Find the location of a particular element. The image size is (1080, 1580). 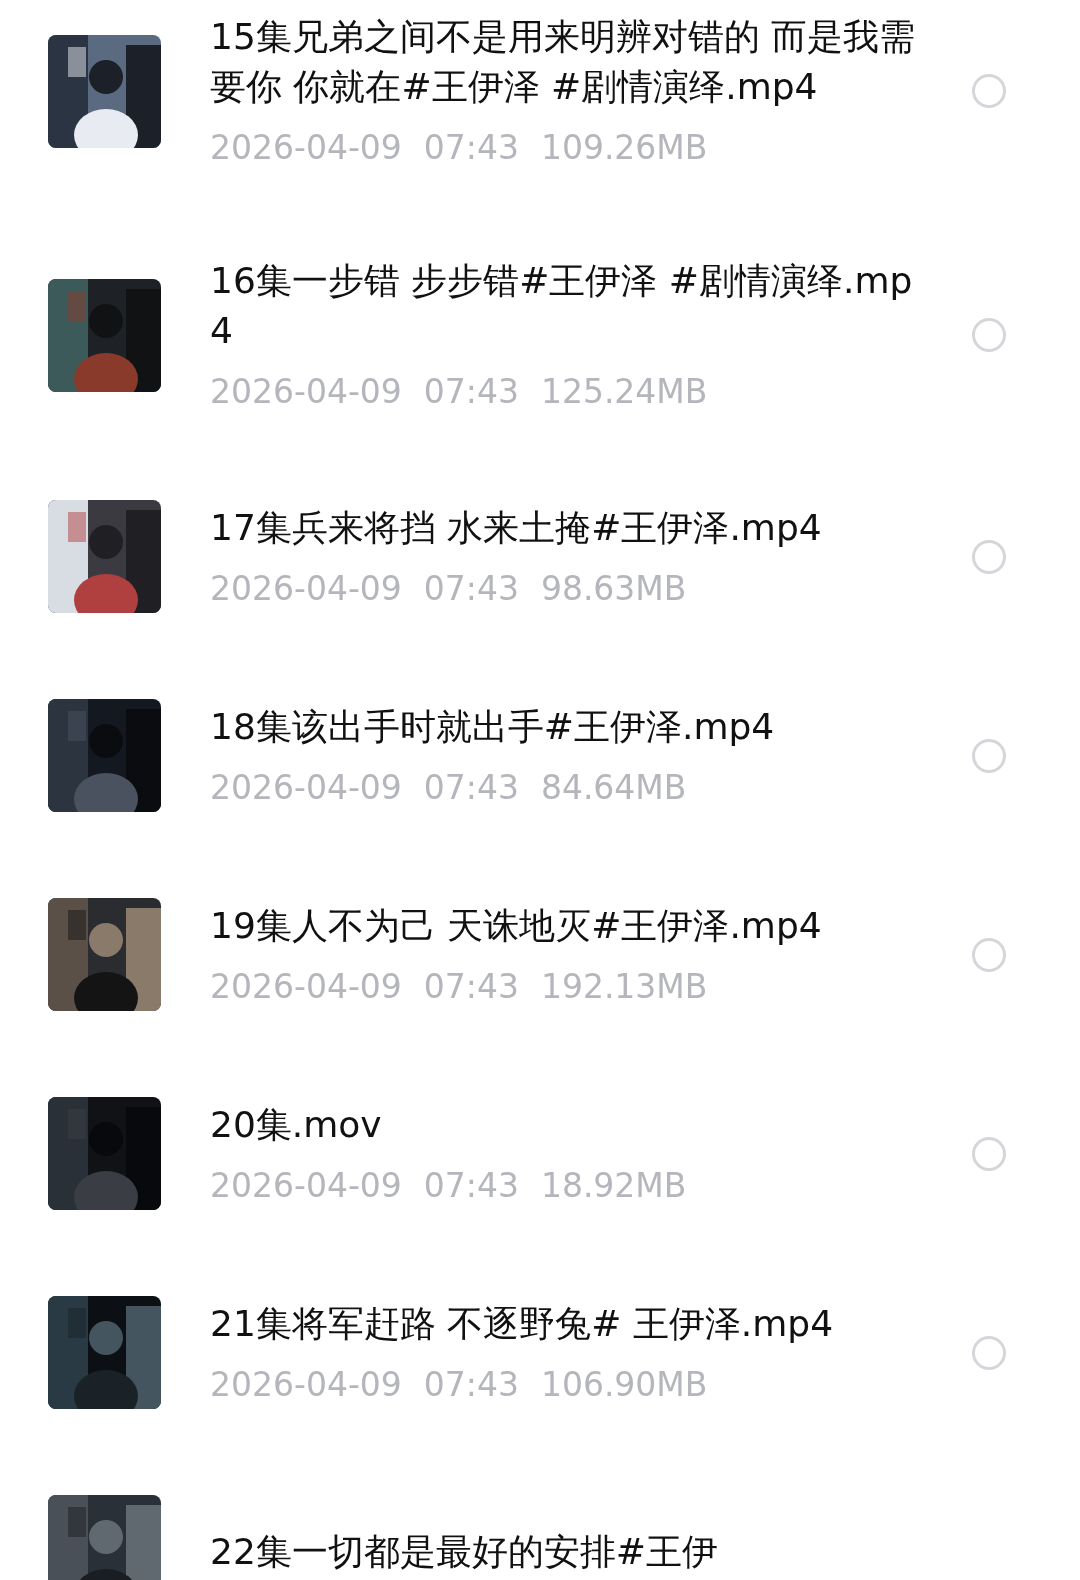

file-name: 15集兄弟之间不是用来明辨对错的 而是我需要你 你就在#王伊泽 #剧情演绎.mp4 is located at coordinates (563, 62).